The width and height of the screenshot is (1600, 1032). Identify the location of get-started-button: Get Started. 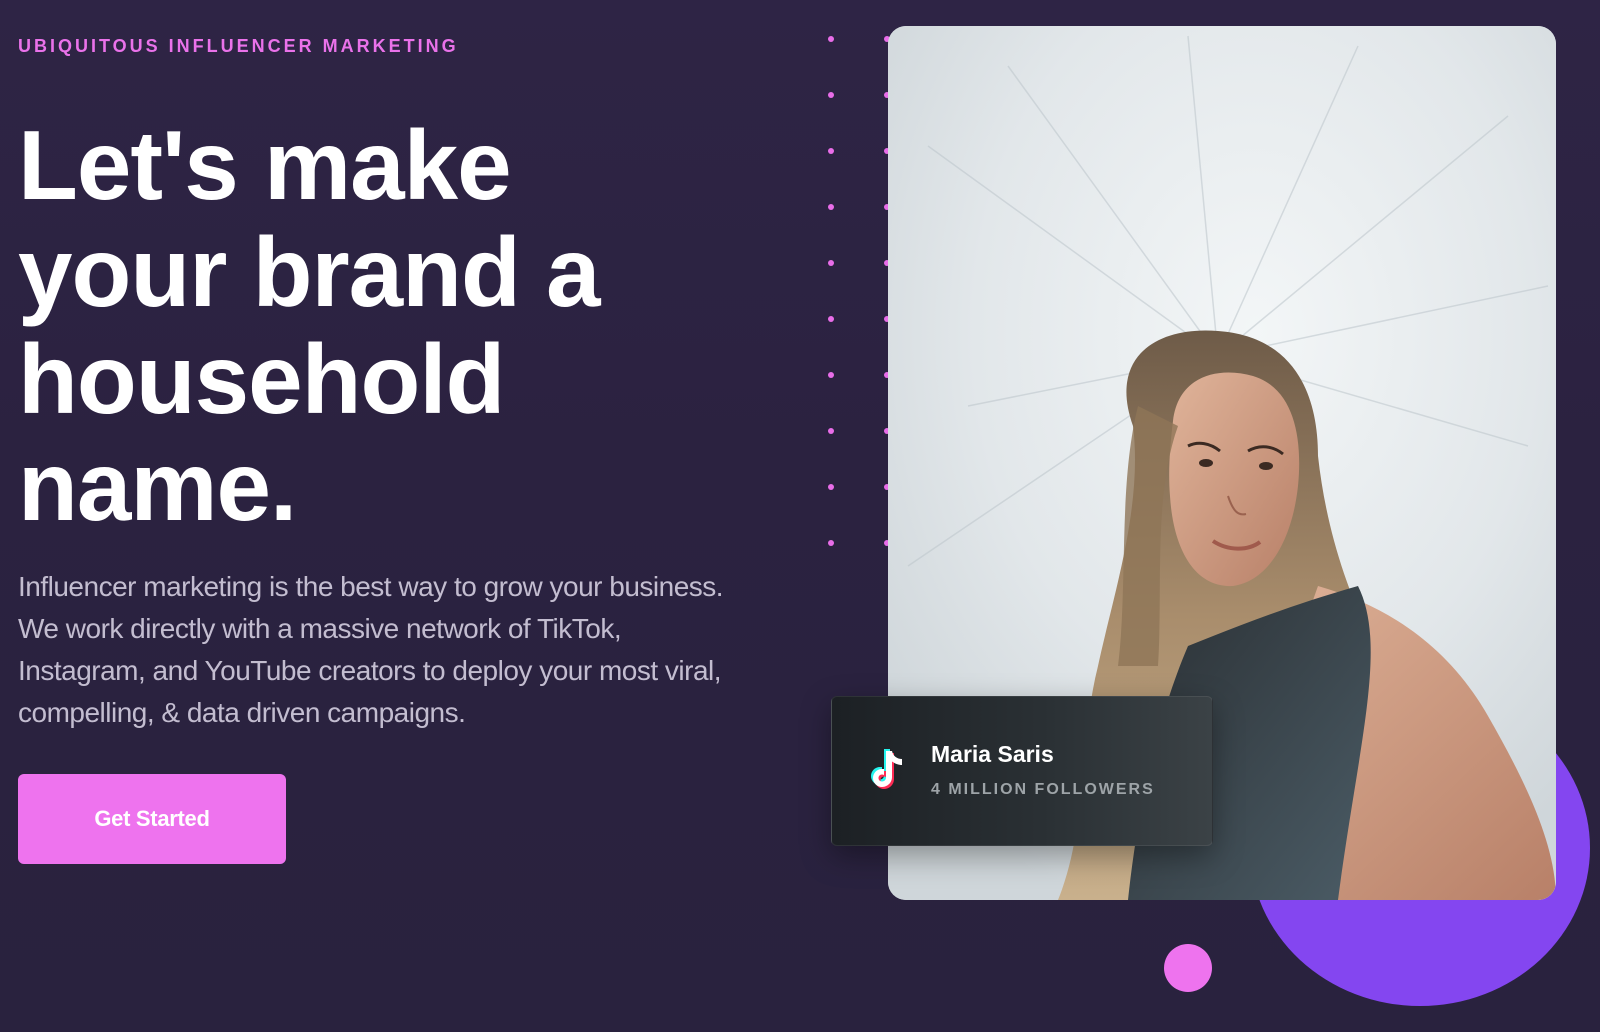
(152, 819).